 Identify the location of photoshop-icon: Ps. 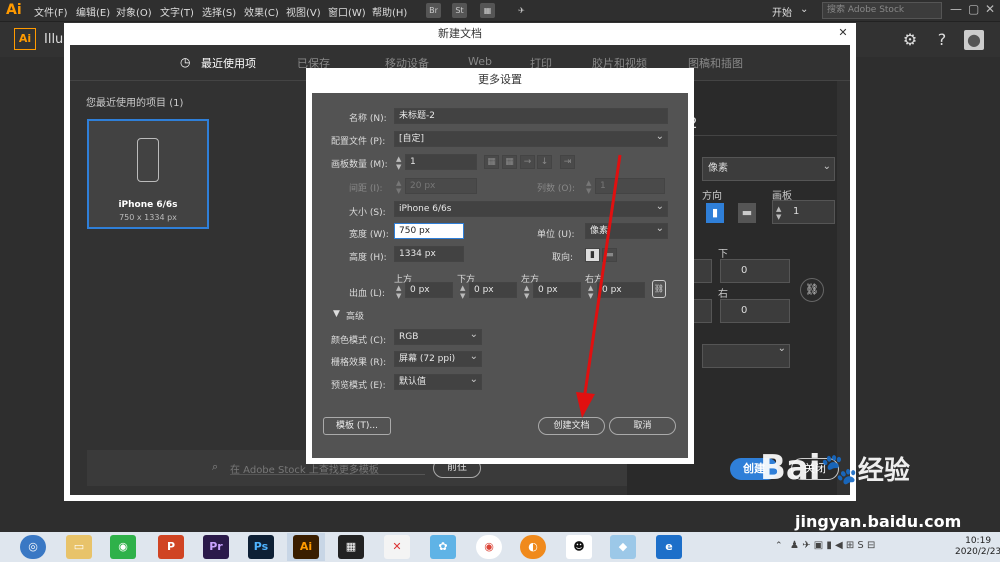
(261, 547).